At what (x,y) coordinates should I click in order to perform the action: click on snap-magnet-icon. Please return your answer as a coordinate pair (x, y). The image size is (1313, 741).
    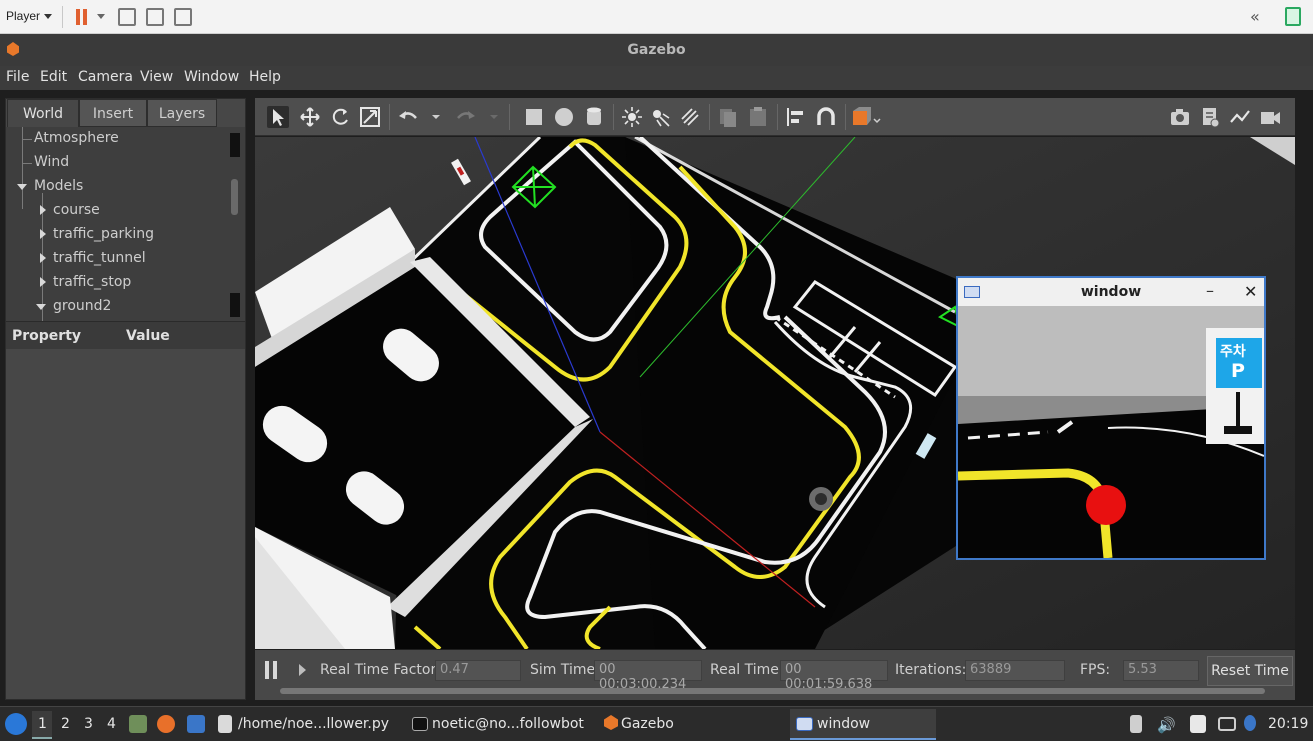
    Looking at the image, I should click on (826, 117).